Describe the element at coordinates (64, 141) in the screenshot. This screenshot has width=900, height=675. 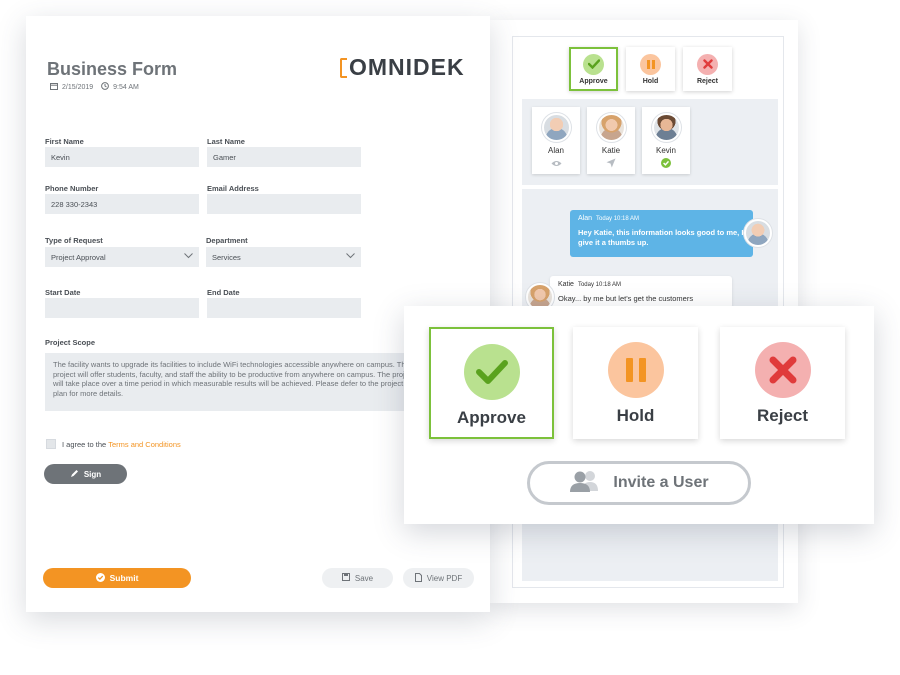
I see `first-name-label: First Name` at that location.